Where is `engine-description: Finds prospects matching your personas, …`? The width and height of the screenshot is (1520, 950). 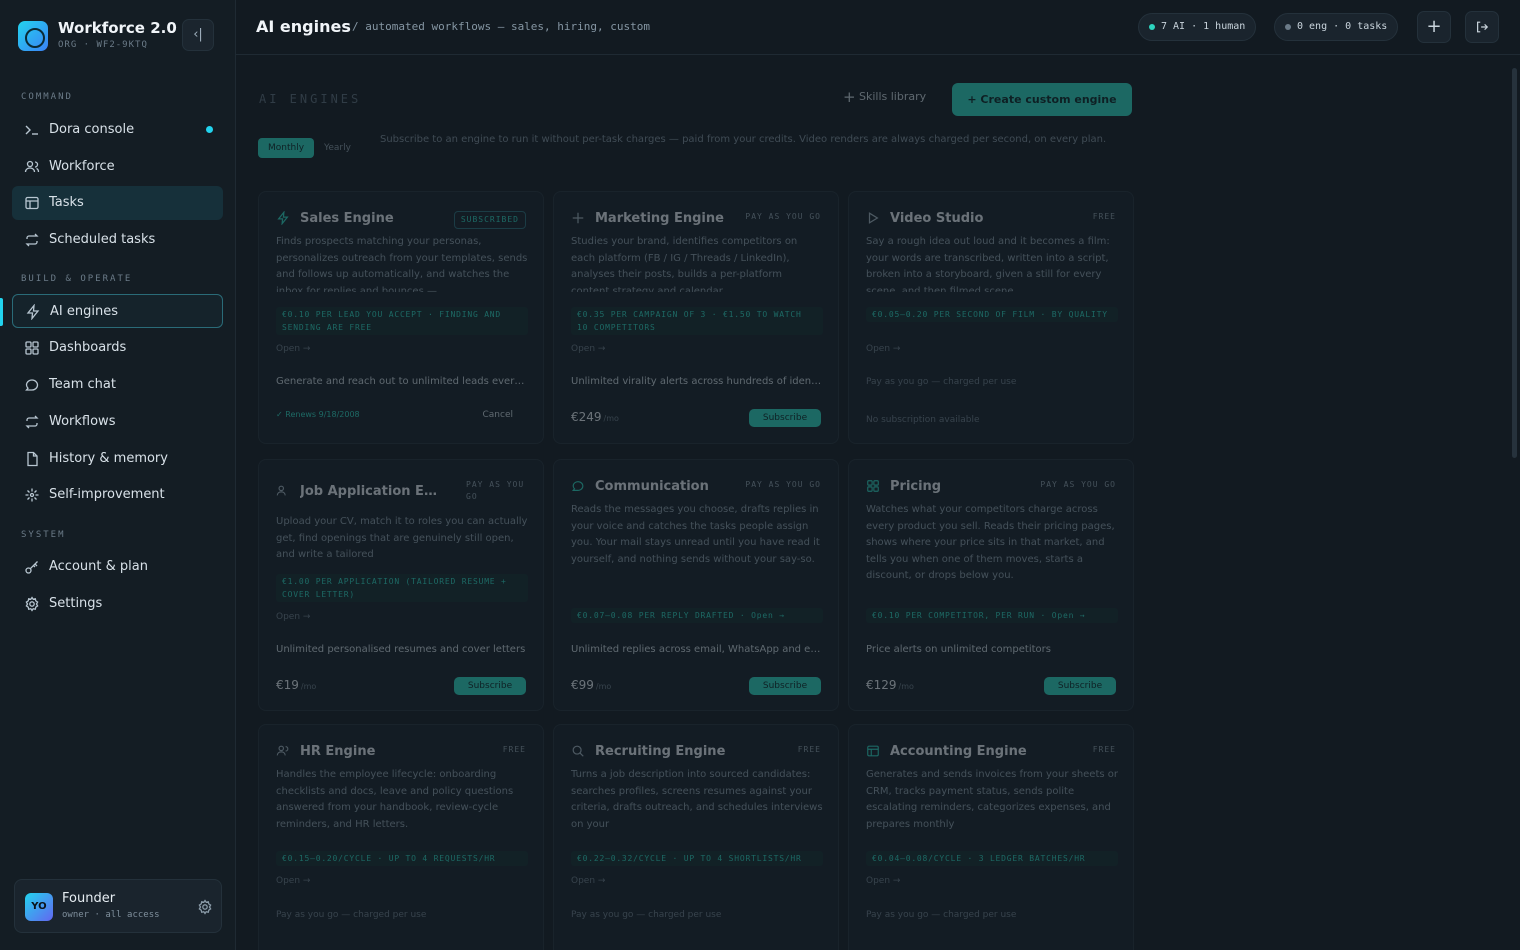
engine-description: Finds prospects matching your personas, … is located at coordinates (402, 264).